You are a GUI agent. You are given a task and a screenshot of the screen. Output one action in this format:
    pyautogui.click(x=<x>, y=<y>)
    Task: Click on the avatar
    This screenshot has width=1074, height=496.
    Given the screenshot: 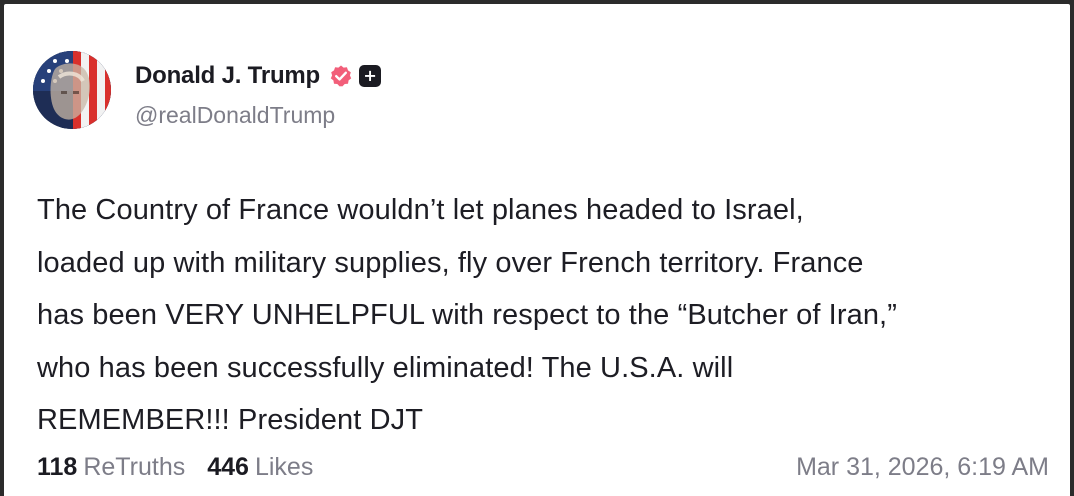 What is the action you would take?
    pyautogui.click(x=72, y=90)
    